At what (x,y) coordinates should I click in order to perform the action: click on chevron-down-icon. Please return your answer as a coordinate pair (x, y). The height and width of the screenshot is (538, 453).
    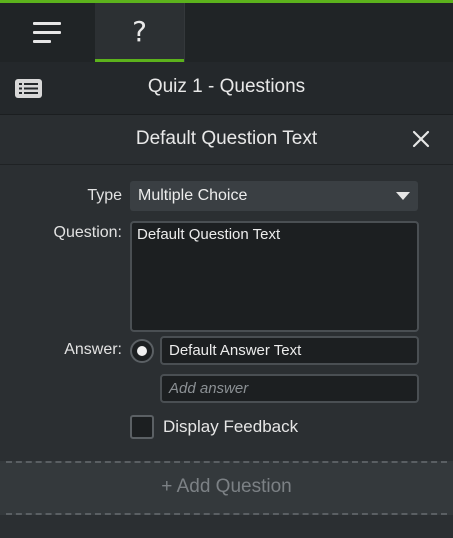
    Looking at the image, I should click on (403, 196).